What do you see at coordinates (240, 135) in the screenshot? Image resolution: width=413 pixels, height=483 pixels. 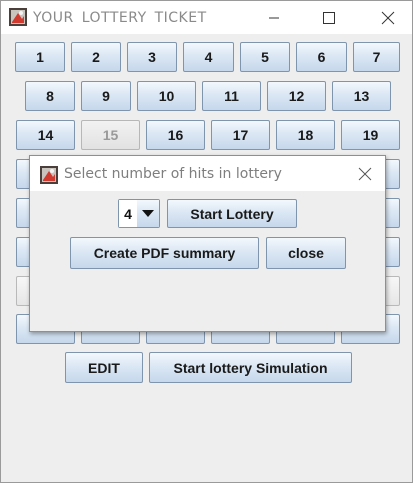 I see `number-button-17: 17` at bounding box center [240, 135].